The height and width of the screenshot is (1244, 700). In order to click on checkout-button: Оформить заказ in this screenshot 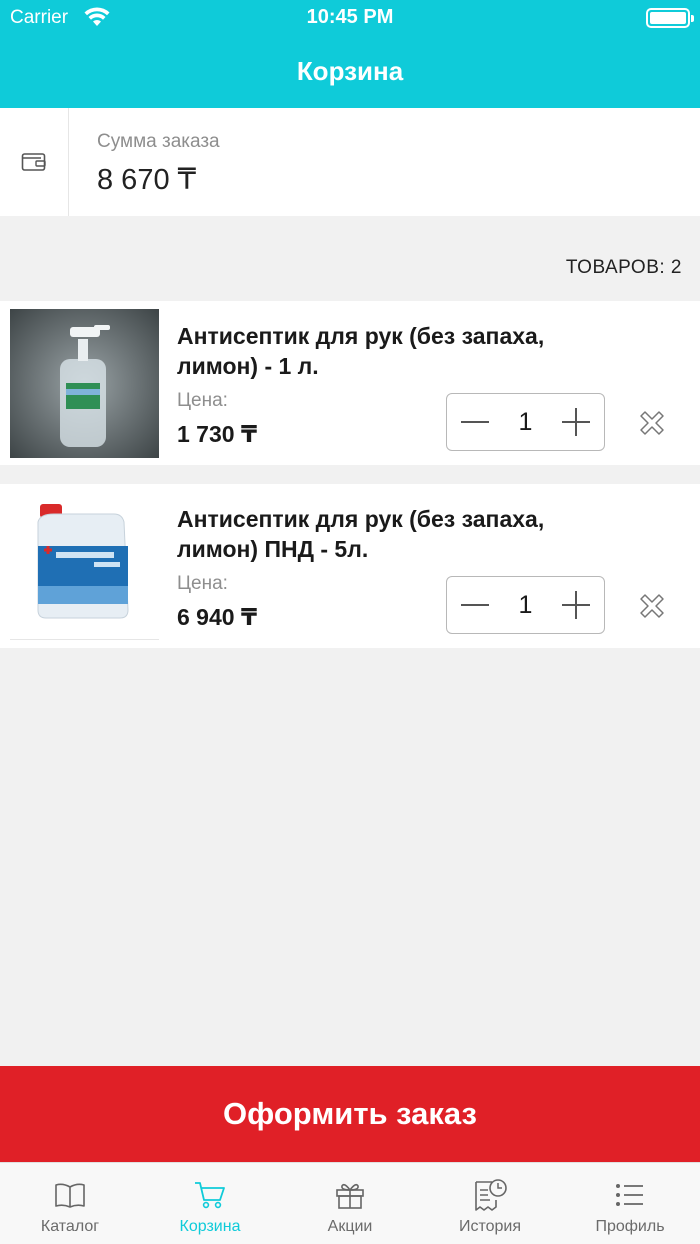, I will do `click(350, 1114)`.